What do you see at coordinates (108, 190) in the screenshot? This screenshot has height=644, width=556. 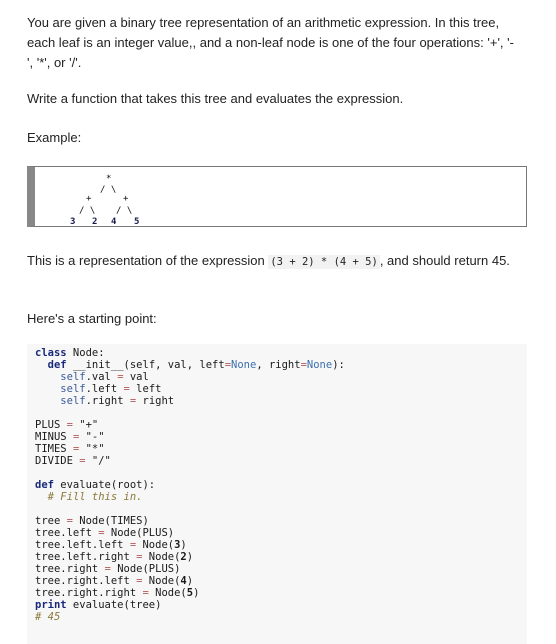 I see `tree-root-edges: / \` at bounding box center [108, 190].